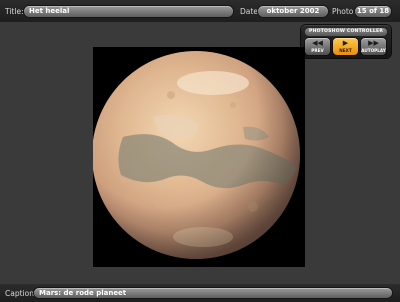 The image size is (400, 302). I want to click on footer-bar: Caption: Mars: de rode planeet, so click(200, 293).